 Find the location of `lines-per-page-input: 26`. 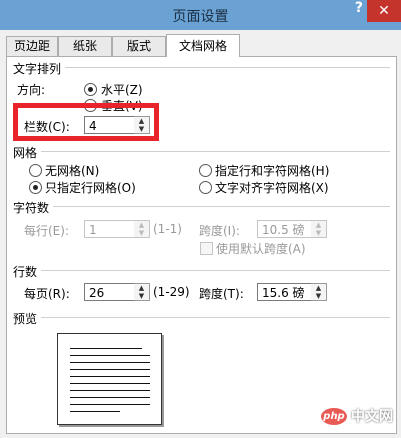

lines-per-page-input: 26 is located at coordinates (111, 292).